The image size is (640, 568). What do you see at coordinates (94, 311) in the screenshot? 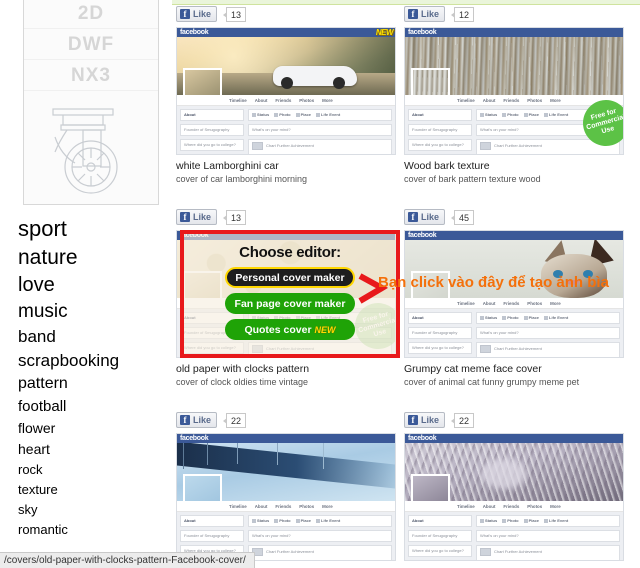
I see `tag-music: music` at bounding box center [94, 311].